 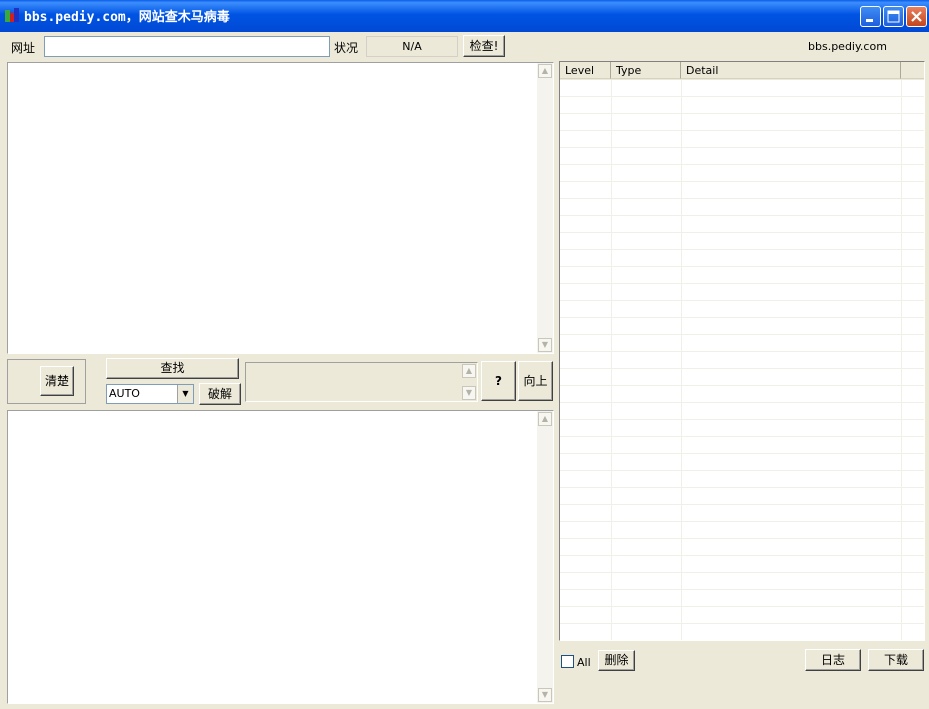 I want to click on column-header-type: Type, so click(x=646, y=70).